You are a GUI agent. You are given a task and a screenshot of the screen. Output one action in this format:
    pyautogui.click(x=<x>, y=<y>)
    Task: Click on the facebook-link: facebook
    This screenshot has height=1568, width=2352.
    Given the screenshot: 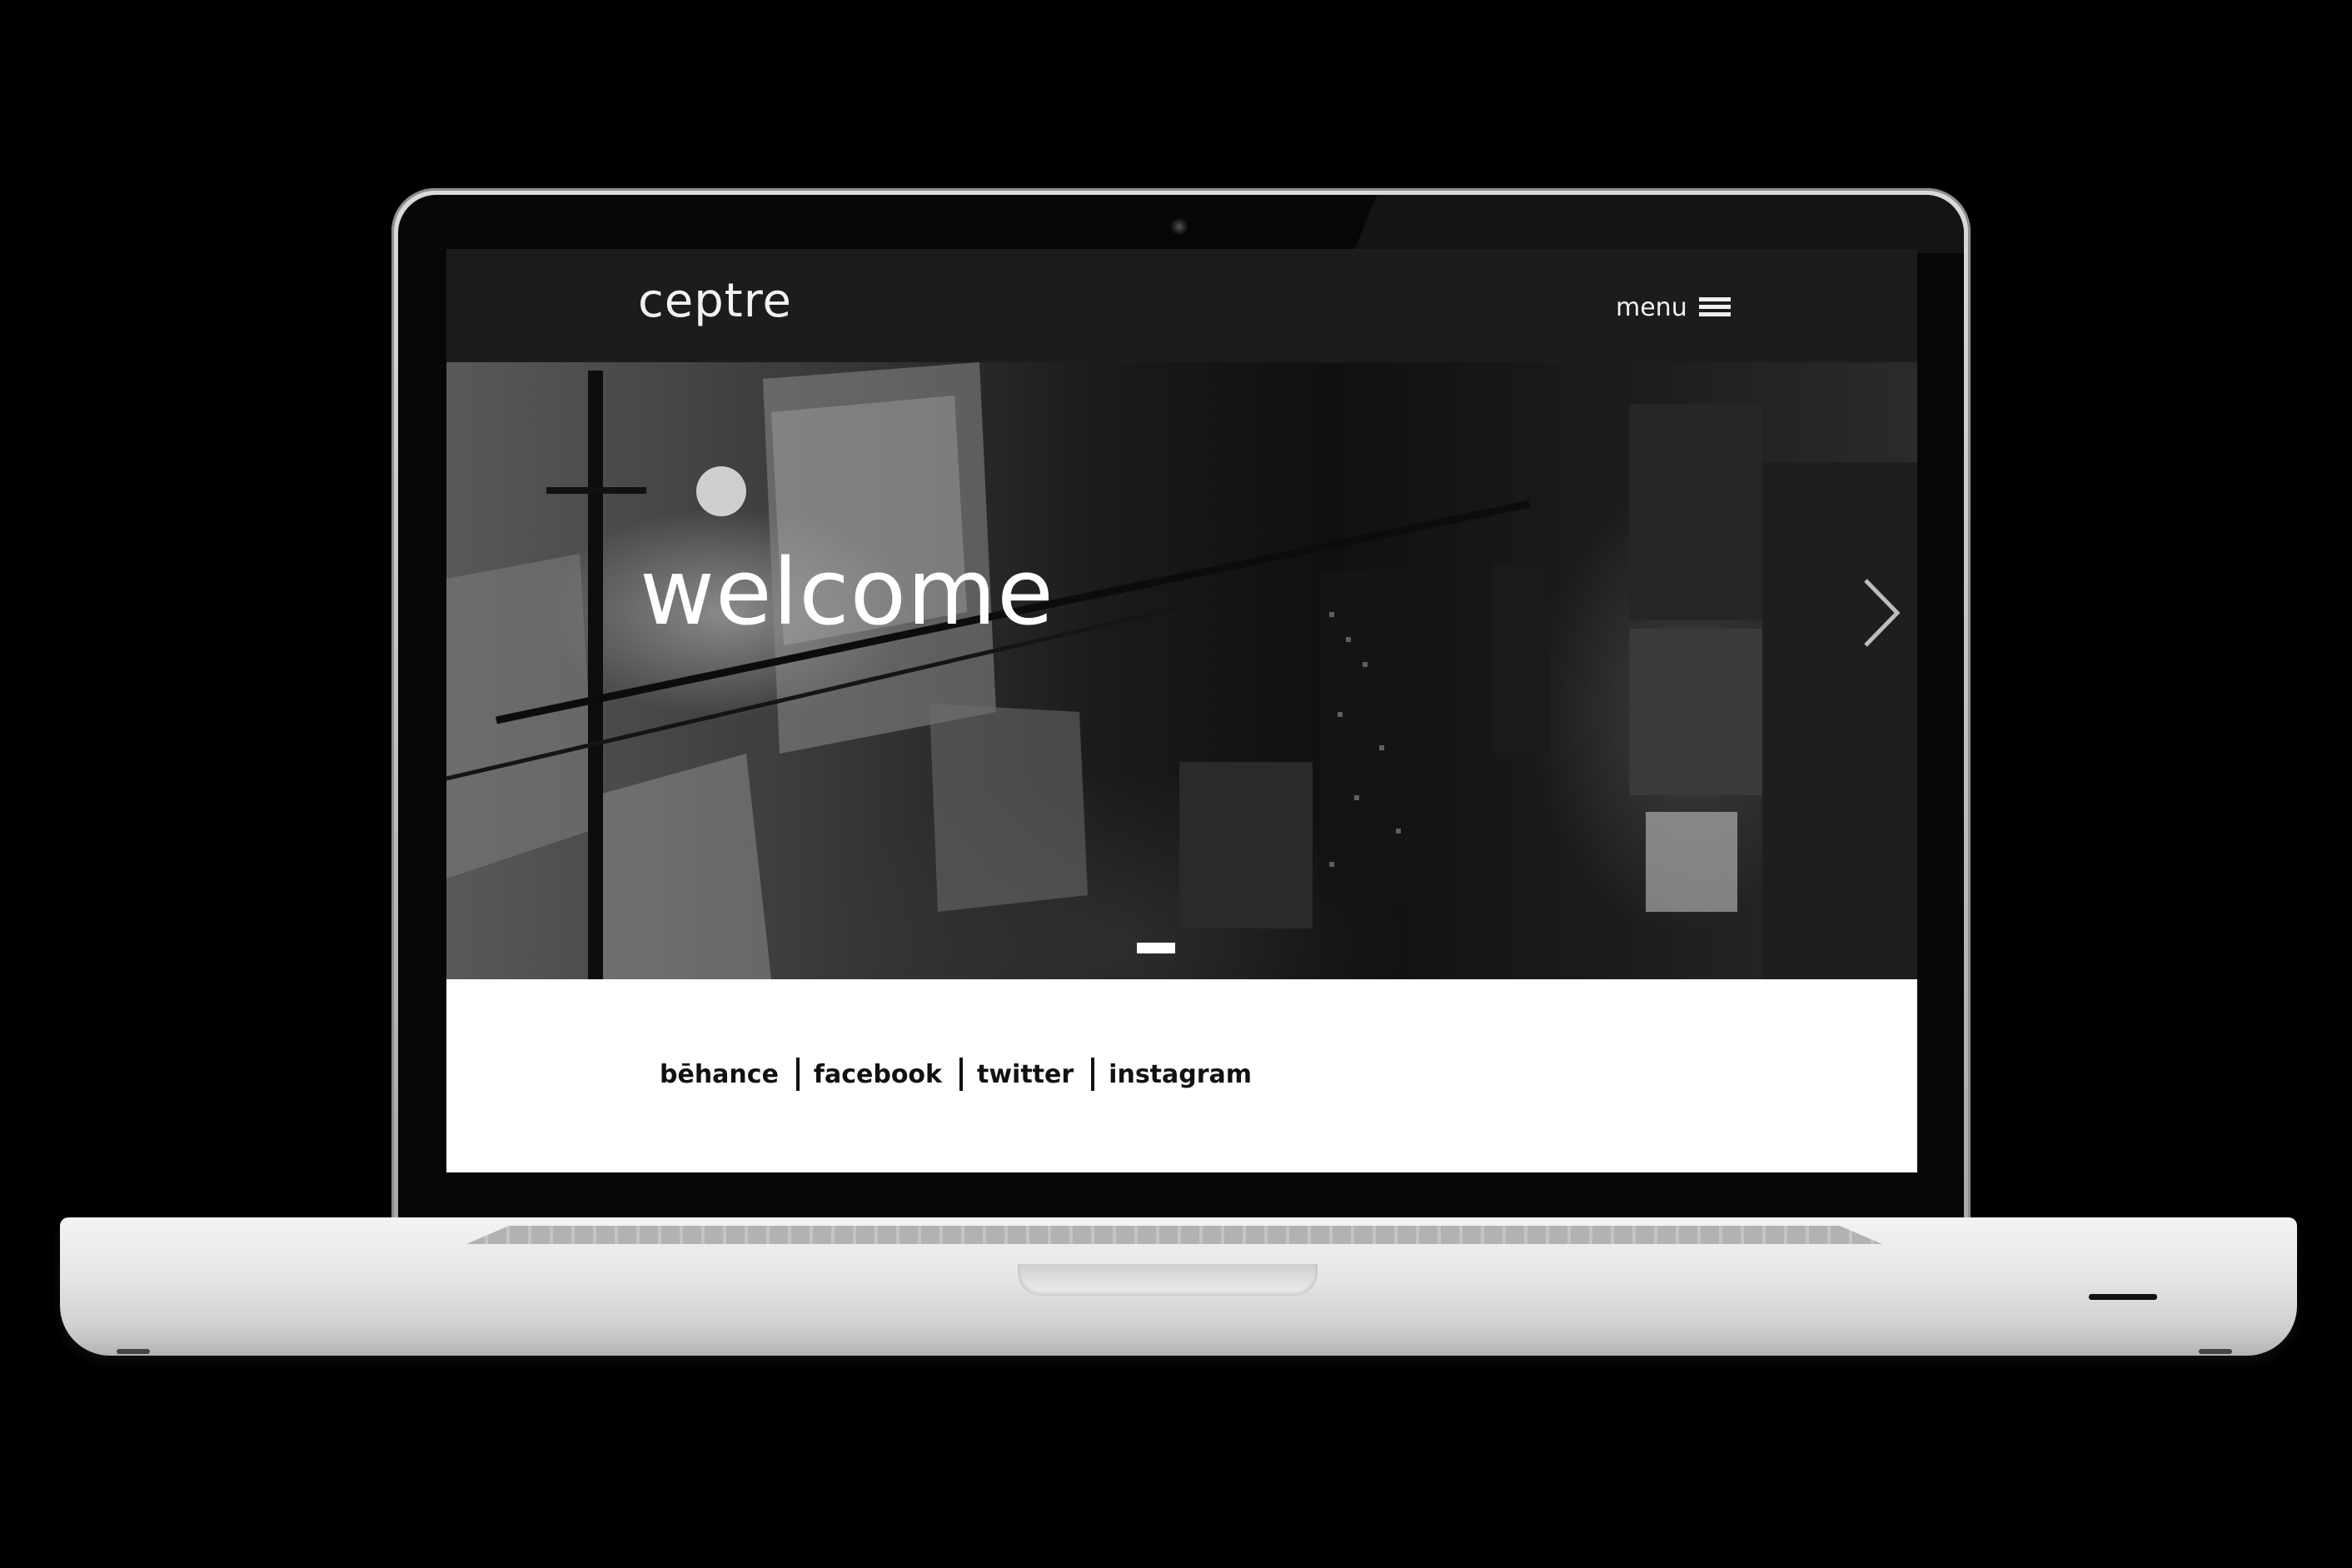 What is the action you would take?
    pyautogui.click(x=878, y=1074)
    